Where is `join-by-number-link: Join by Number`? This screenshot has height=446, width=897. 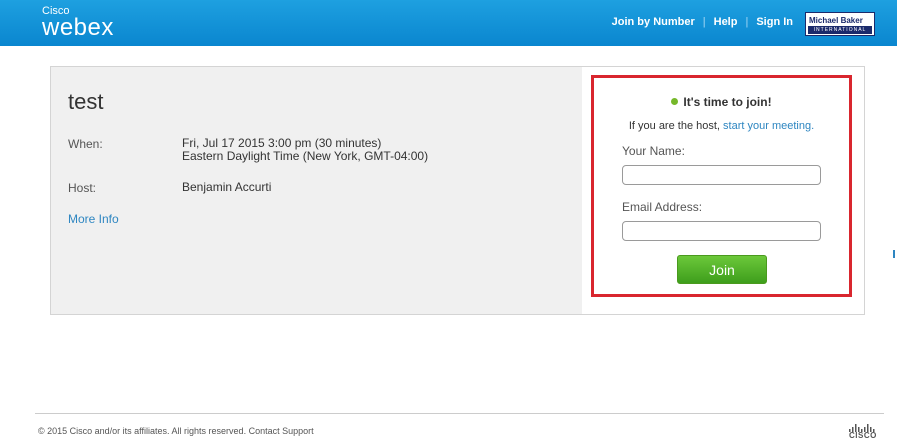 join-by-number-link: Join by Number is located at coordinates (653, 22).